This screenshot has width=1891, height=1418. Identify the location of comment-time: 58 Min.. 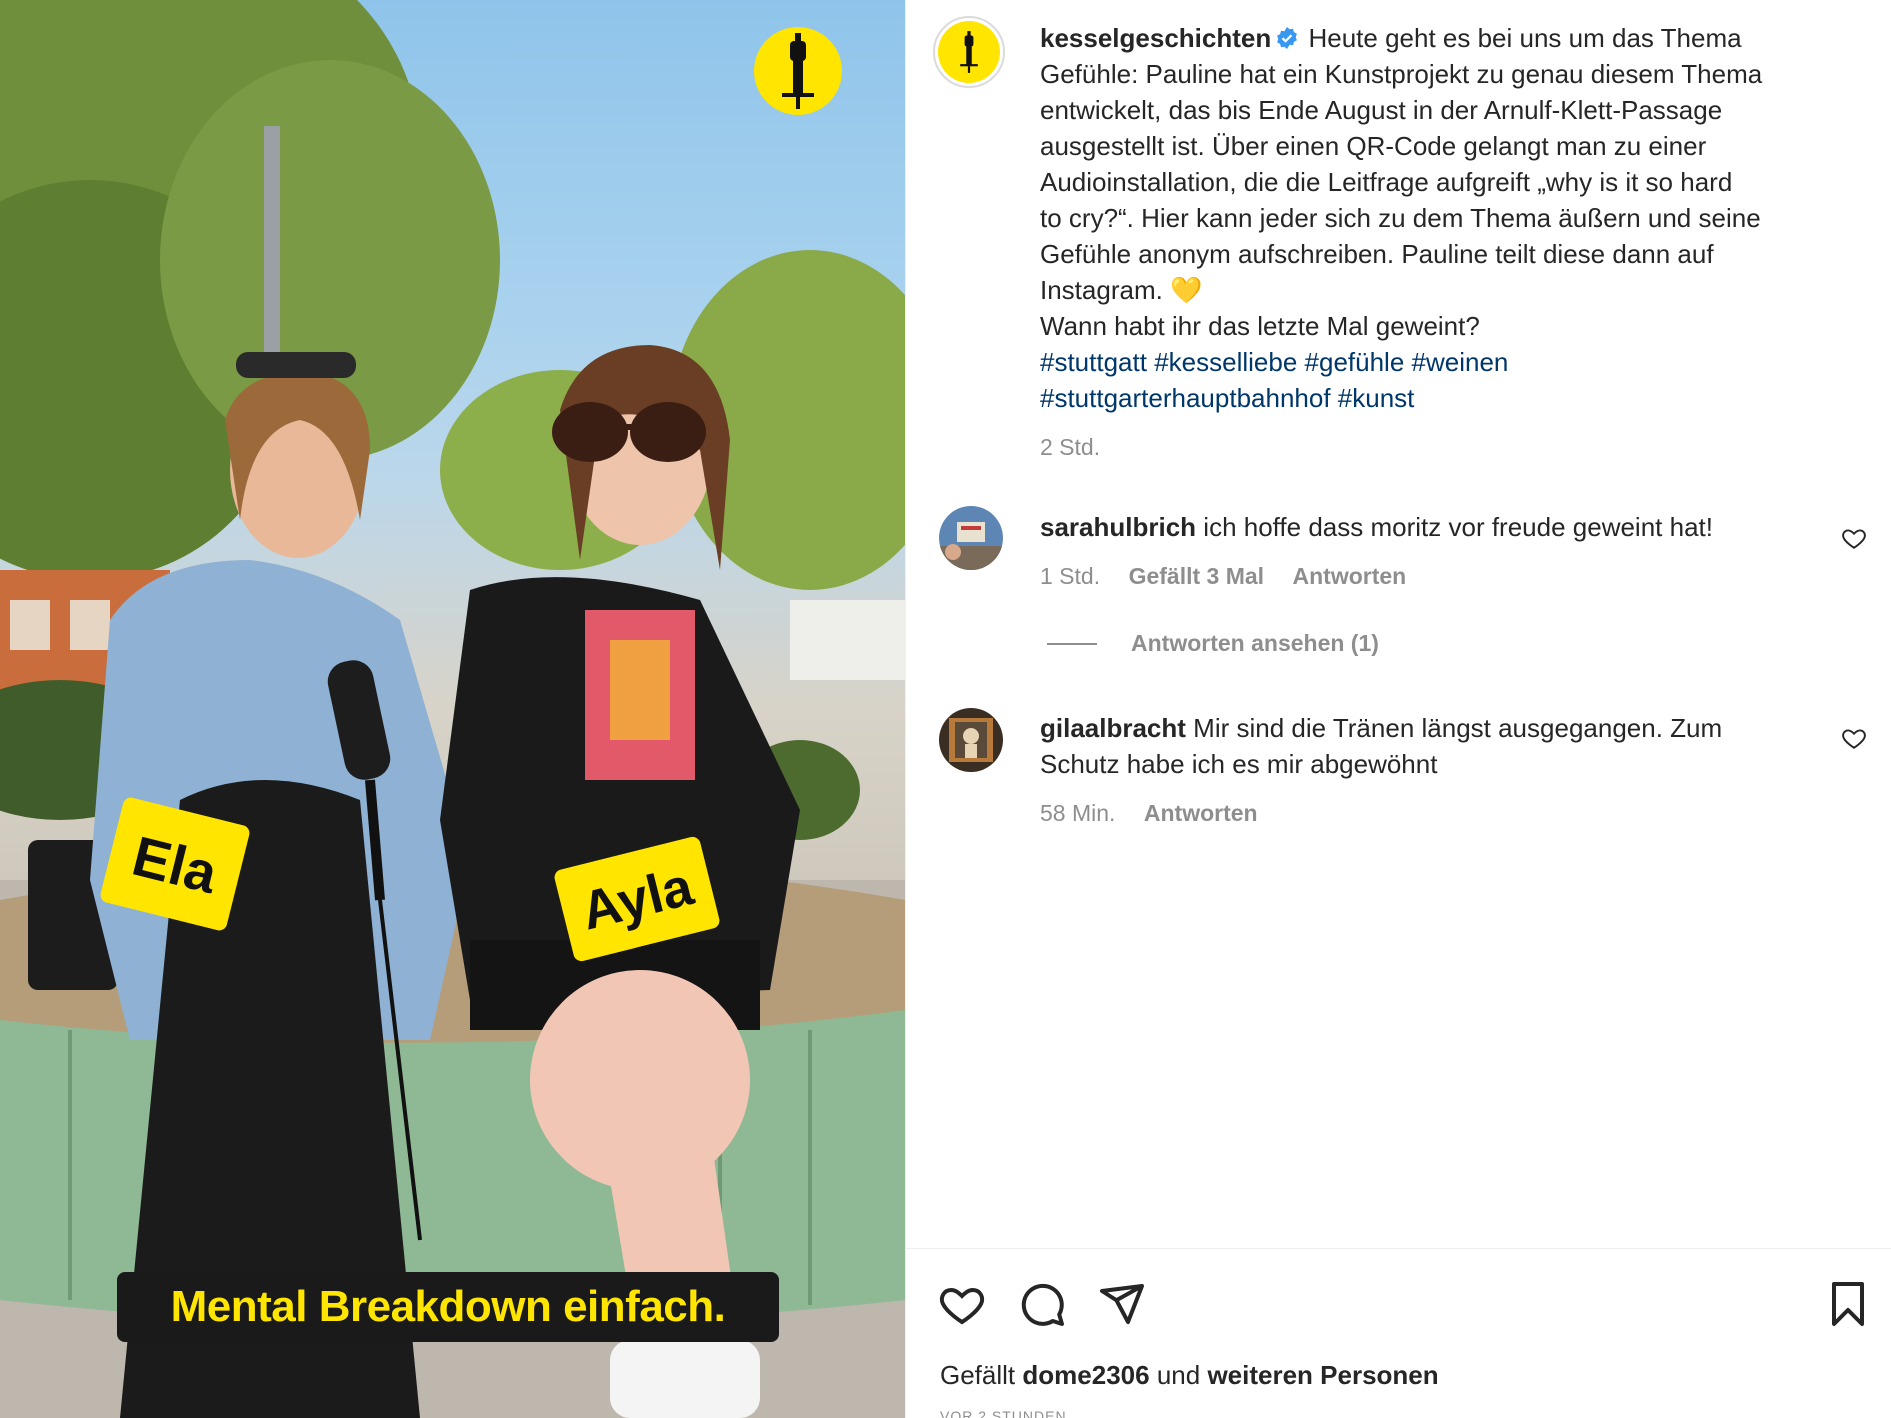
(1077, 813).